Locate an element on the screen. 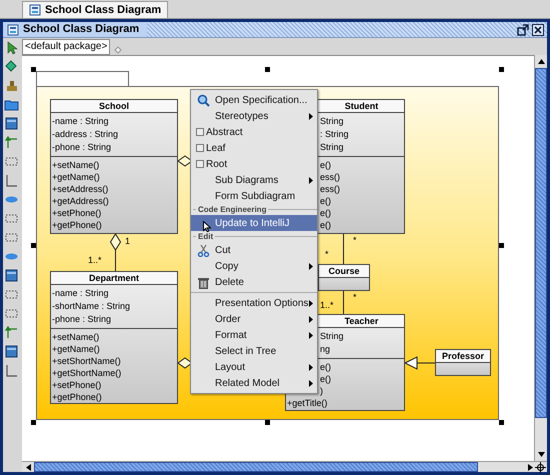 The width and height of the screenshot is (550, 475). class-member: -address : String is located at coordinates (84, 134).